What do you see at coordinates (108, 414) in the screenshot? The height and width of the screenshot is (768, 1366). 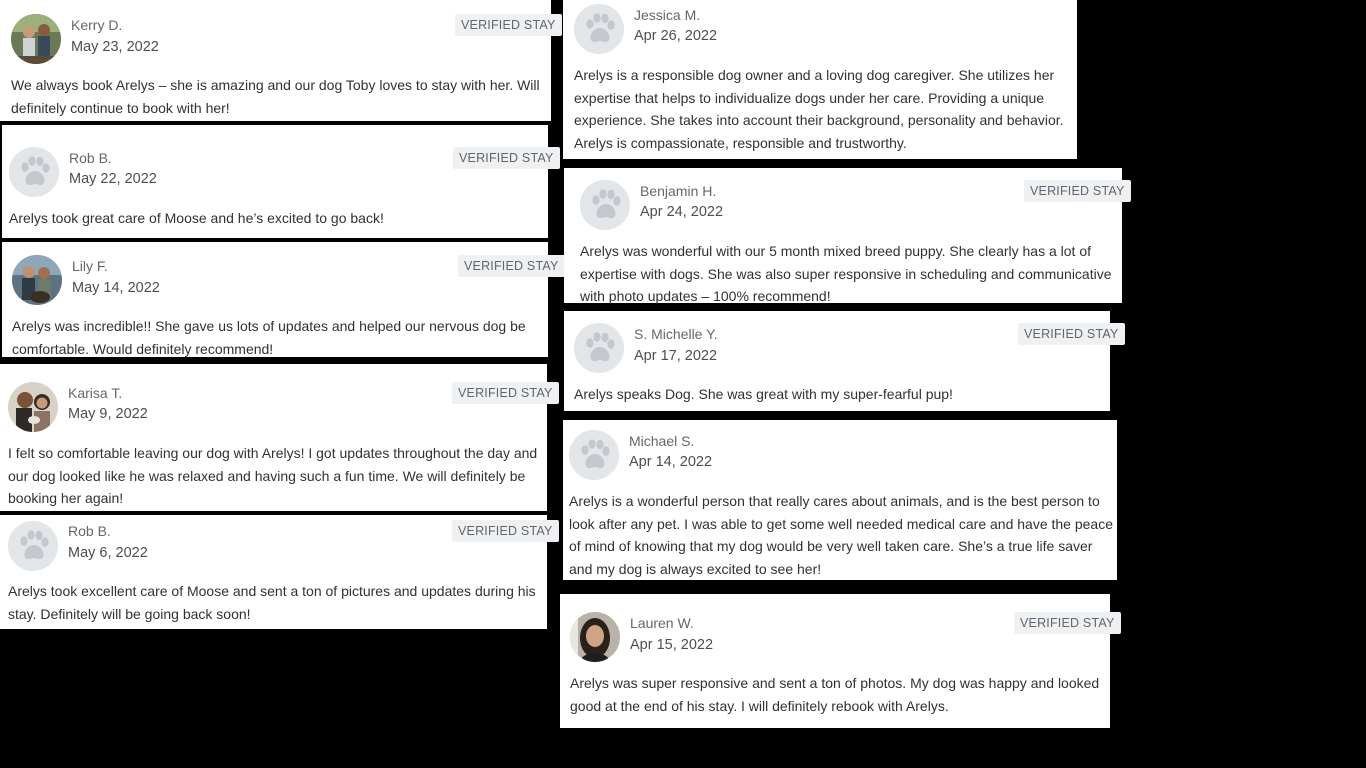 I see `review-date: May 9, 2022` at bounding box center [108, 414].